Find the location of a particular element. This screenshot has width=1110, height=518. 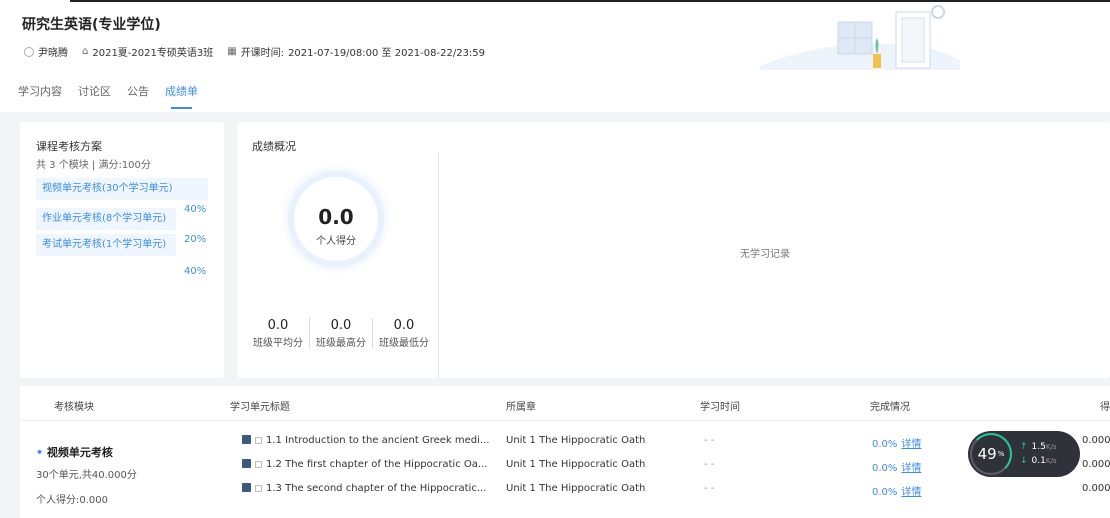

network-speed-widget: 49% ↑ 1.5K/s ↓ 0.1K/s is located at coordinates (1024, 454).